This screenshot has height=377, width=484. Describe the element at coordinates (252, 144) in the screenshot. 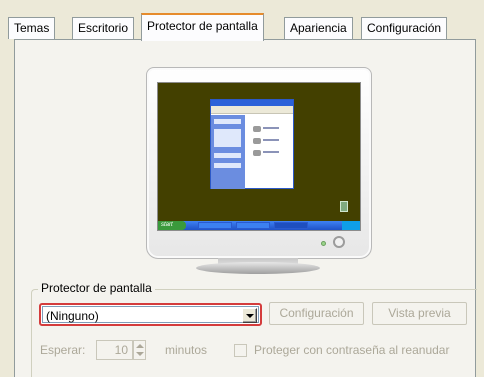

I see `mini-explorer-window` at that location.